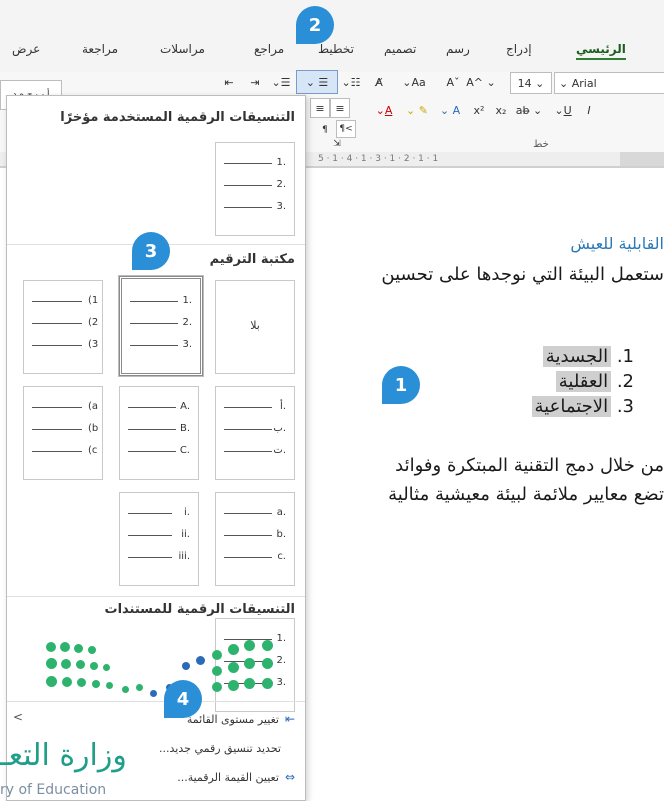 The image size is (664, 801). What do you see at coordinates (589, 110) in the screenshot?
I see `italic-icon: I` at bounding box center [589, 110].